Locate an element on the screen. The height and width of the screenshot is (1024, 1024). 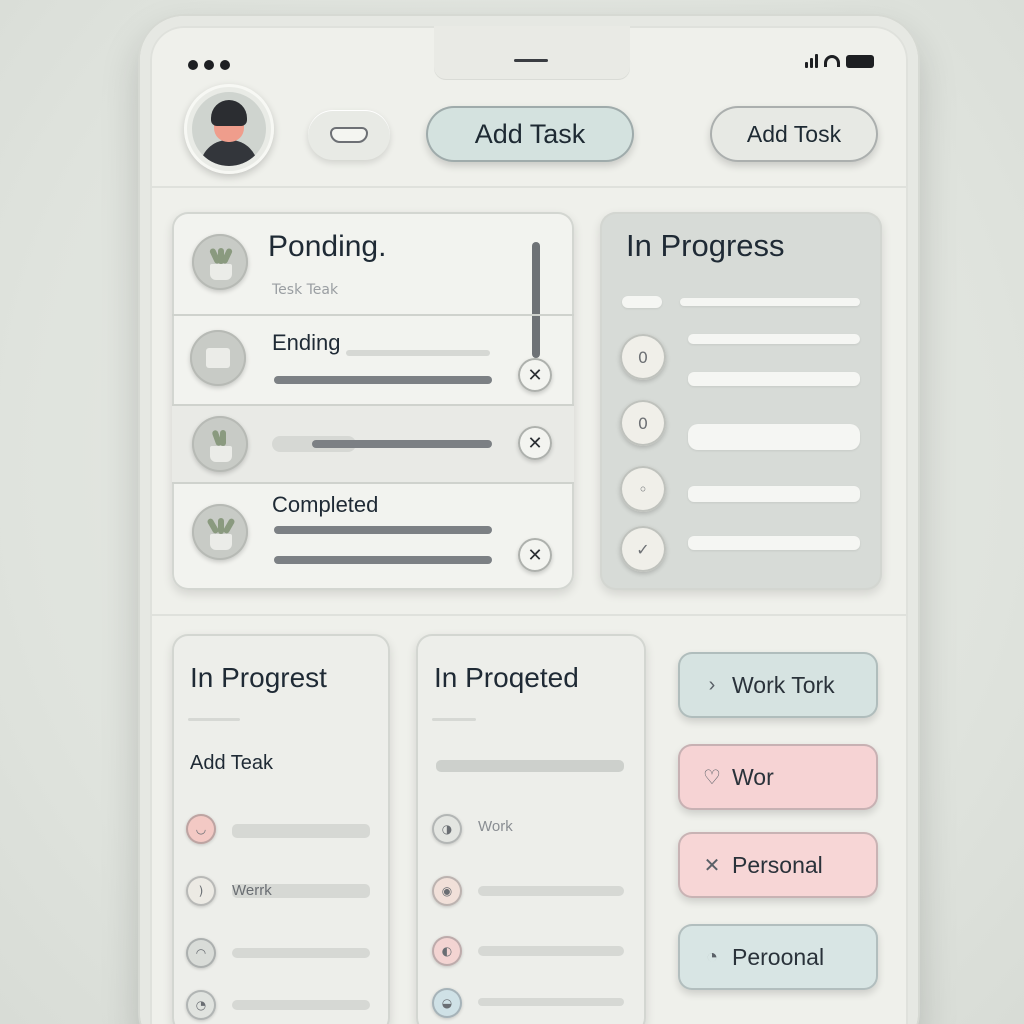
tag-work-pink-button: ♡ Wor is located at coordinates (778, 777).